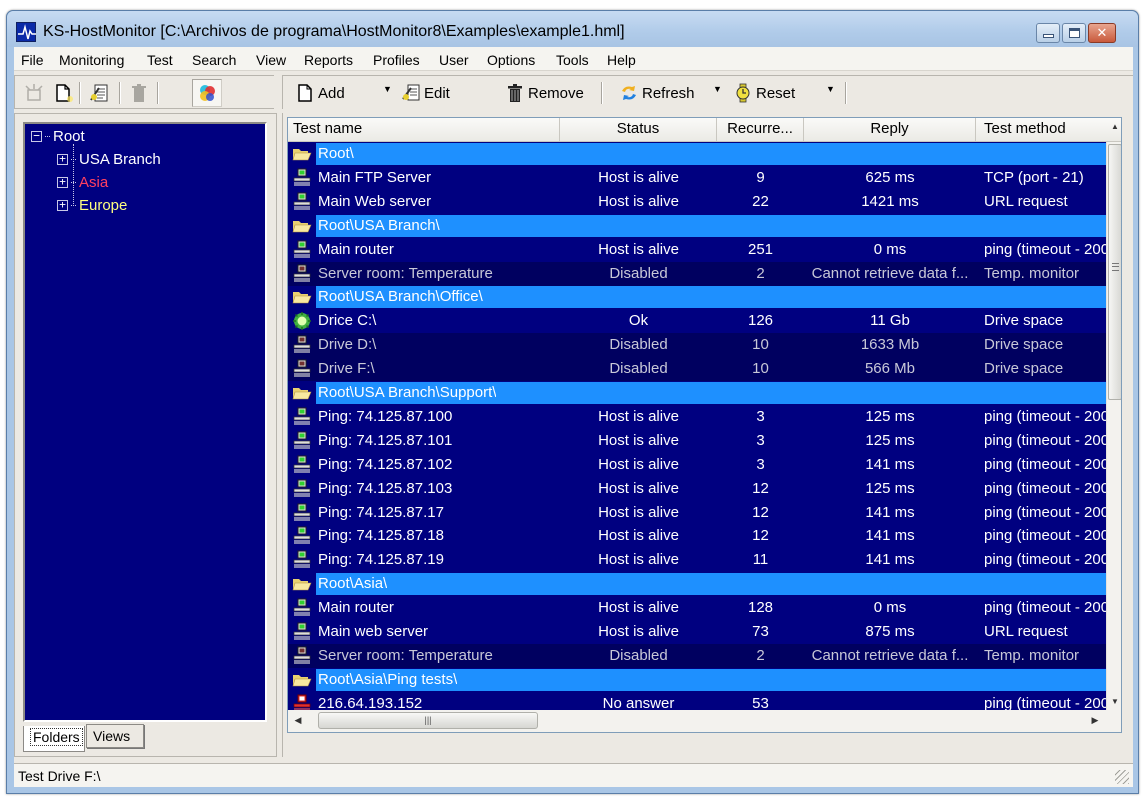  Describe the element at coordinates (717, 89) in the screenshot. I see `refresh-dropdown-arrow-icon: ▼` at that location.